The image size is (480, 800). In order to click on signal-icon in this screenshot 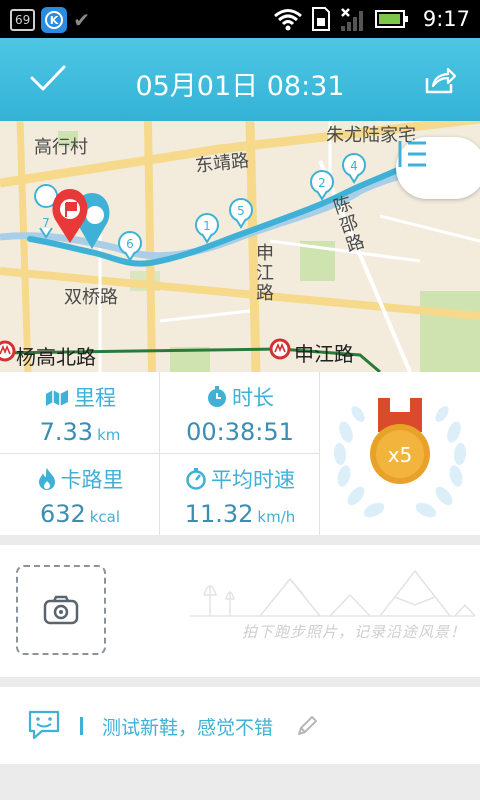, I will do `click(351, 19)`.